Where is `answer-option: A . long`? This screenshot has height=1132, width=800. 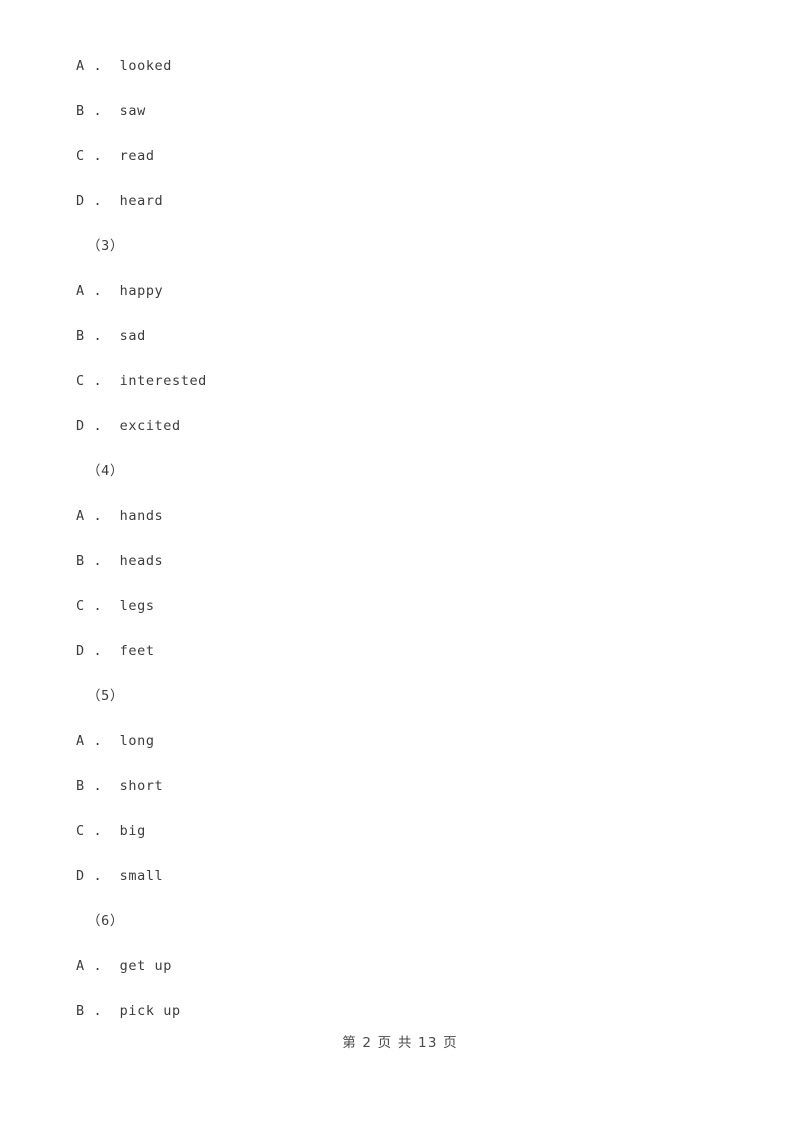
answer-option: A . long is located at coordinates (406, 741).